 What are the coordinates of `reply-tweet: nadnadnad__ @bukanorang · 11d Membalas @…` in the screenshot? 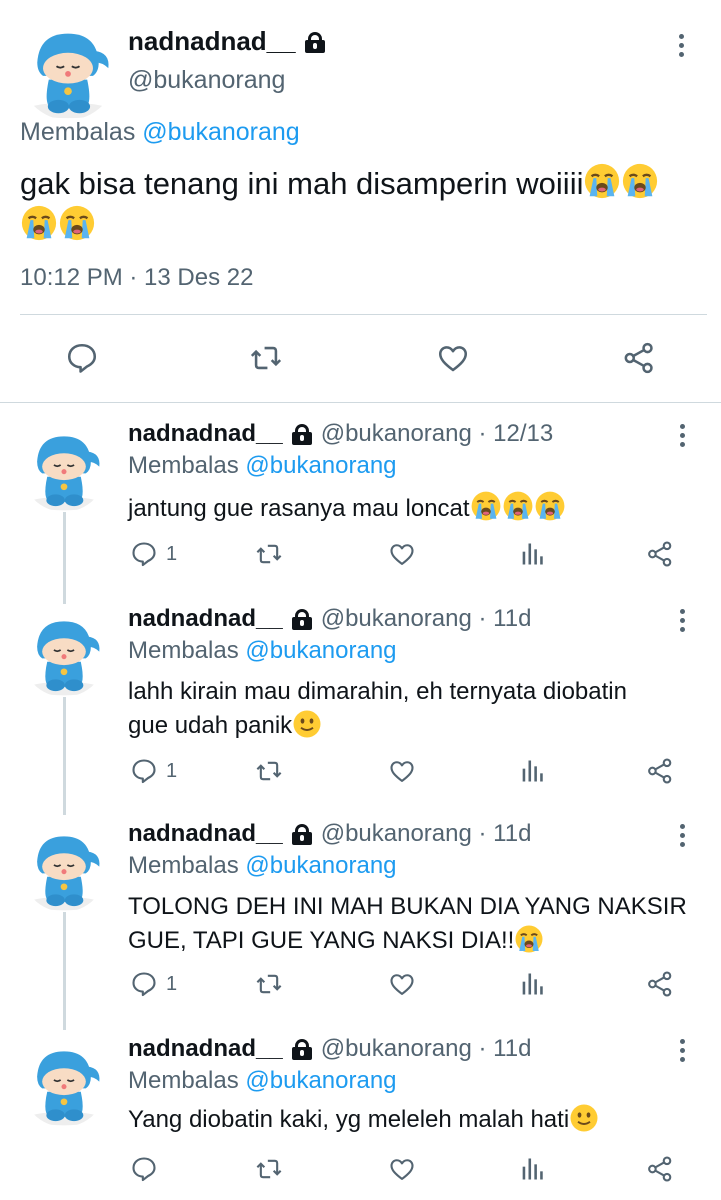 It's located at (360, 1116).